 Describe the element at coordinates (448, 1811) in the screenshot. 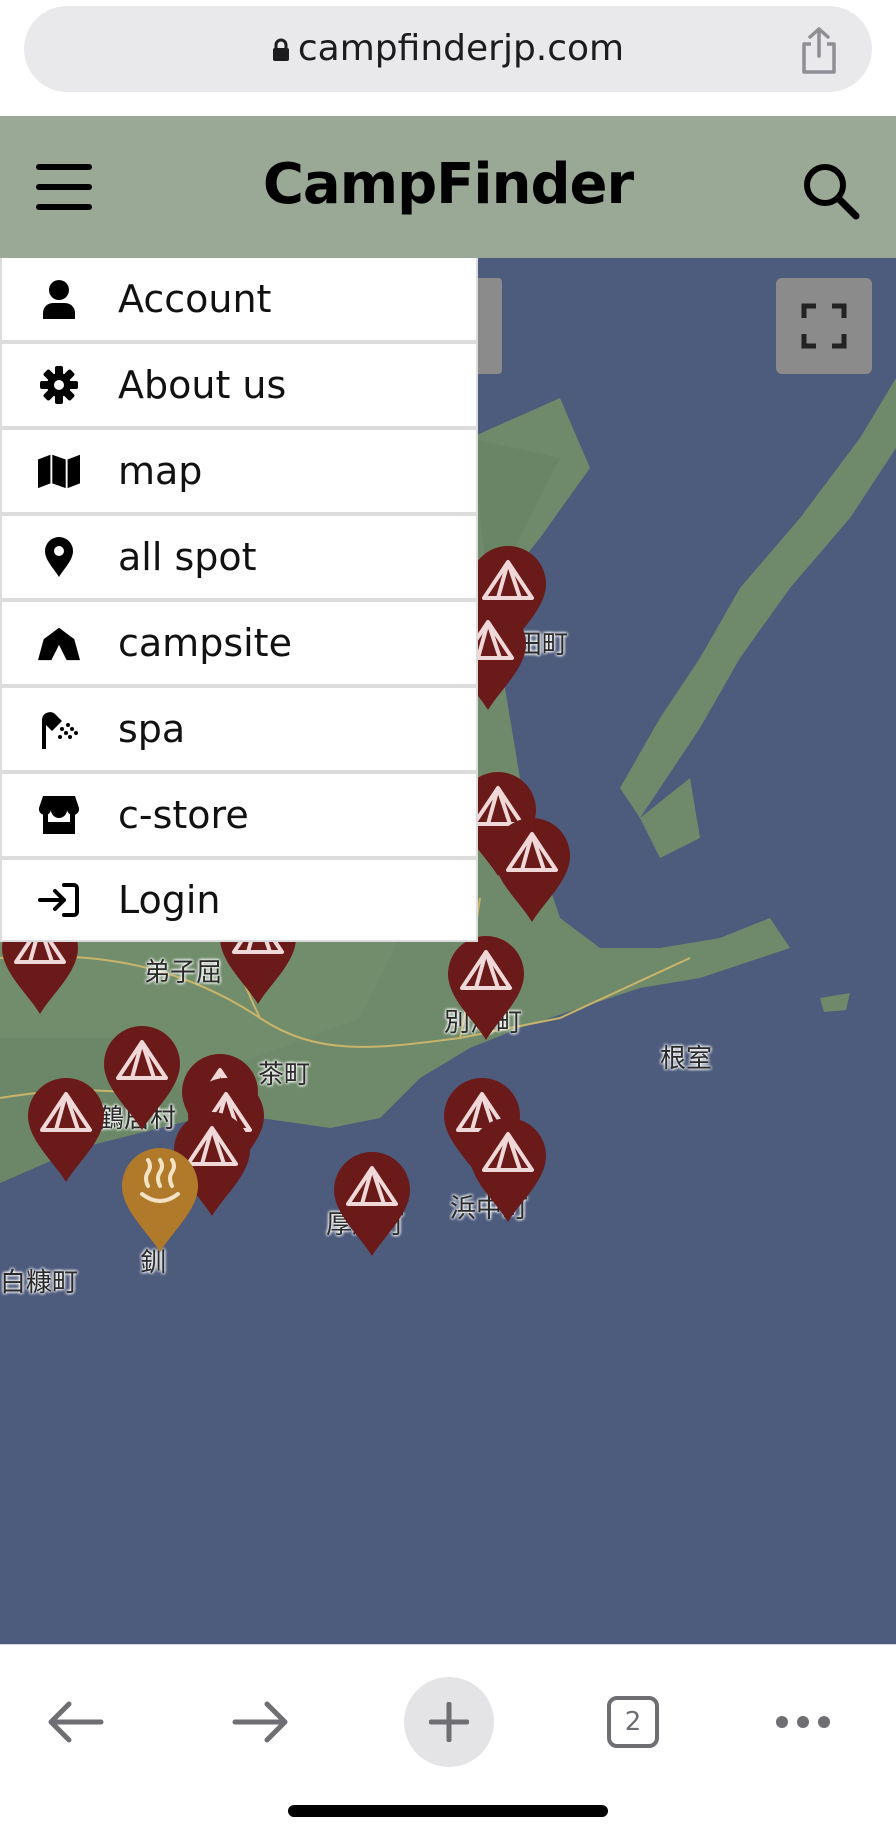

I see `home-indicator` at that location.